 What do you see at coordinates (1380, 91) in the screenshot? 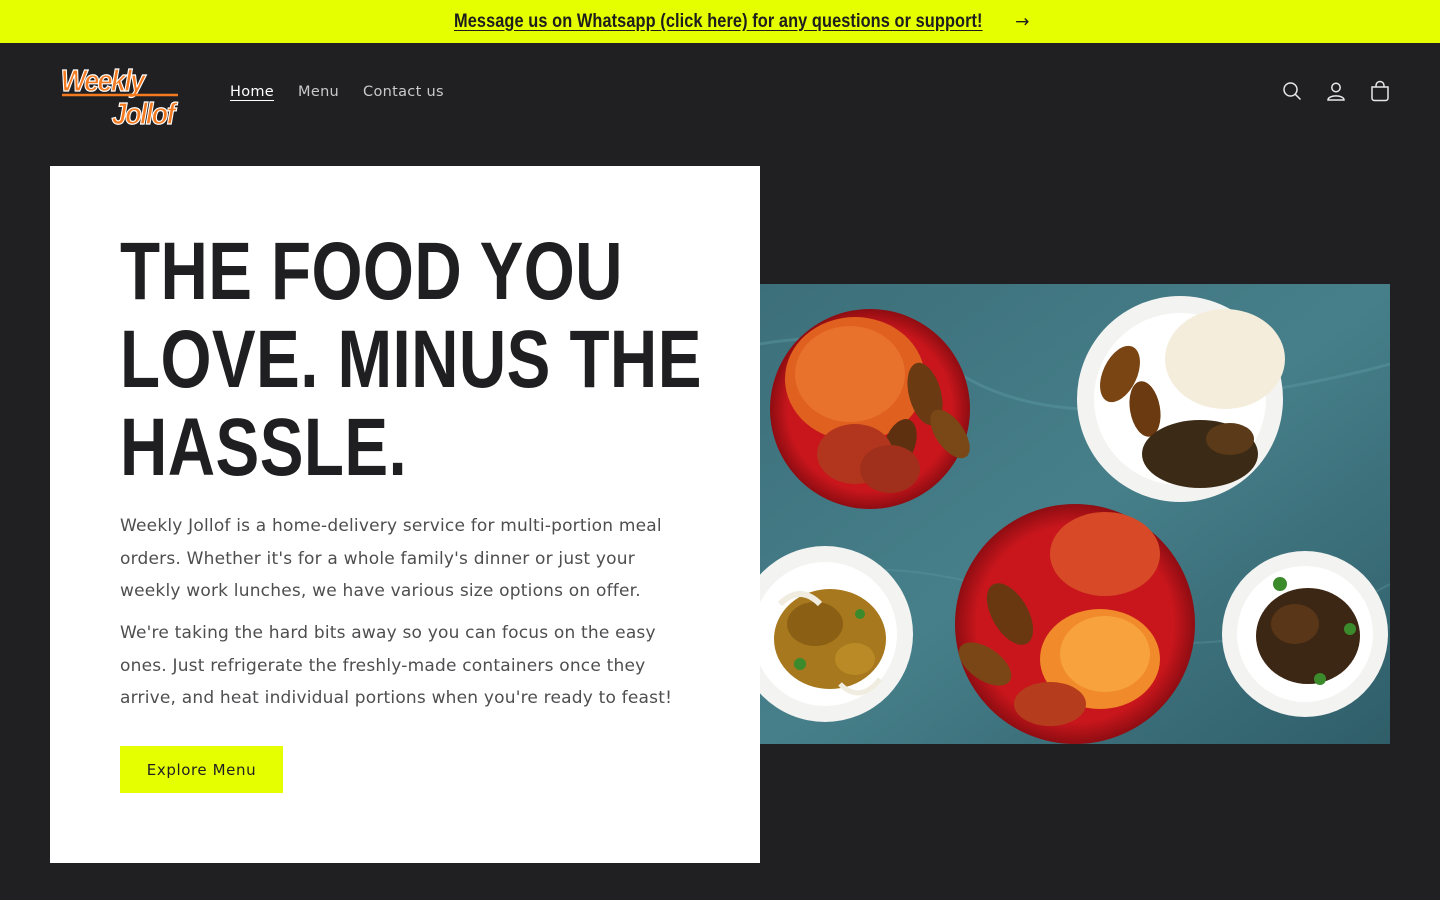
I see `cart-icon` at bounding box center [1380, 91].